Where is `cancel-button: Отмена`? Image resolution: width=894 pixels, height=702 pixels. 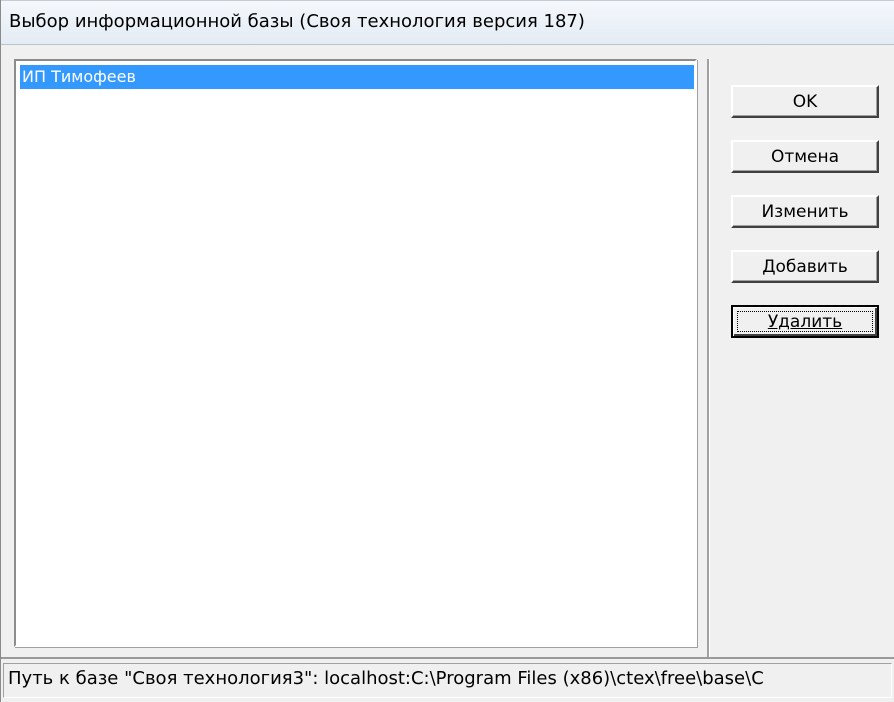 cancel-button: Отмена is located at coordinates (805, 156).